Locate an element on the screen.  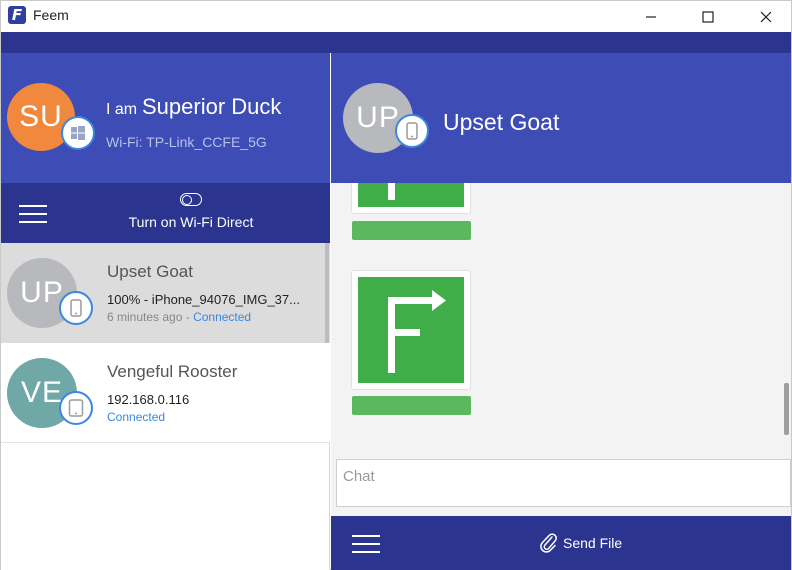
wifi-direct-label: Turn on Wi-Fi Direct is located at coordinates (191, 222).